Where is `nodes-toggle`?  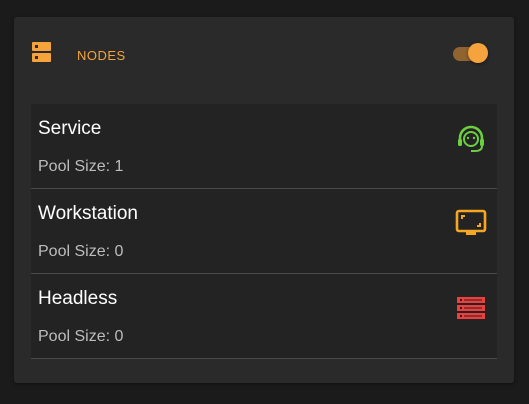
nodes-toggle is located at coordinates (471, 53).